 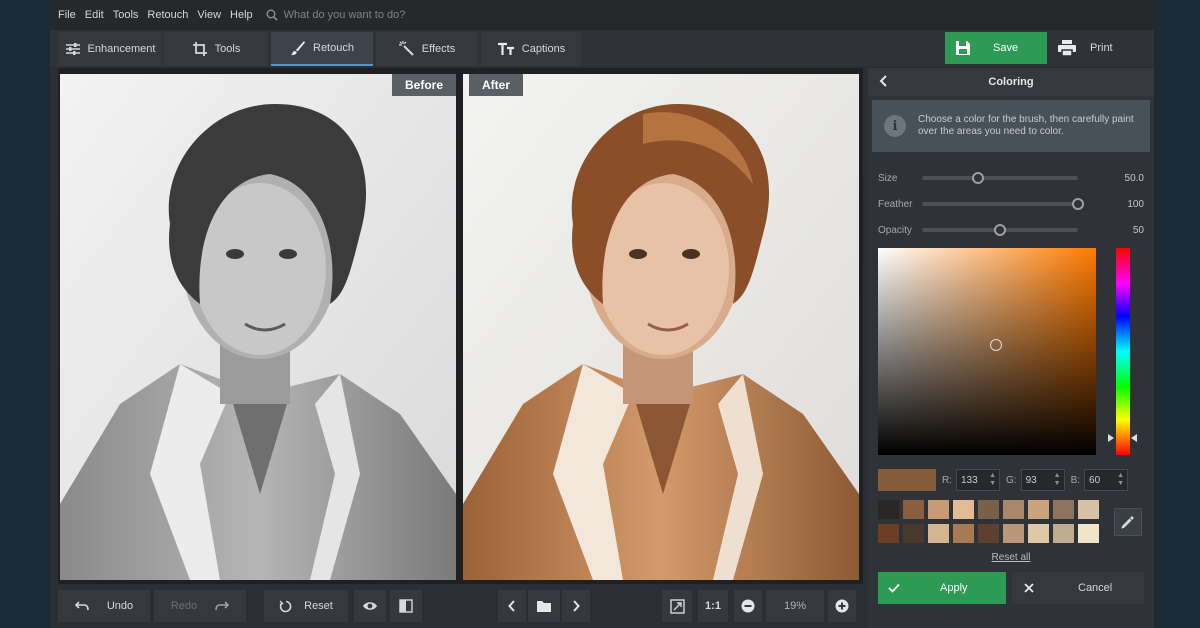 I want to click on undo-label: Undo, so click(x=120, y=606).